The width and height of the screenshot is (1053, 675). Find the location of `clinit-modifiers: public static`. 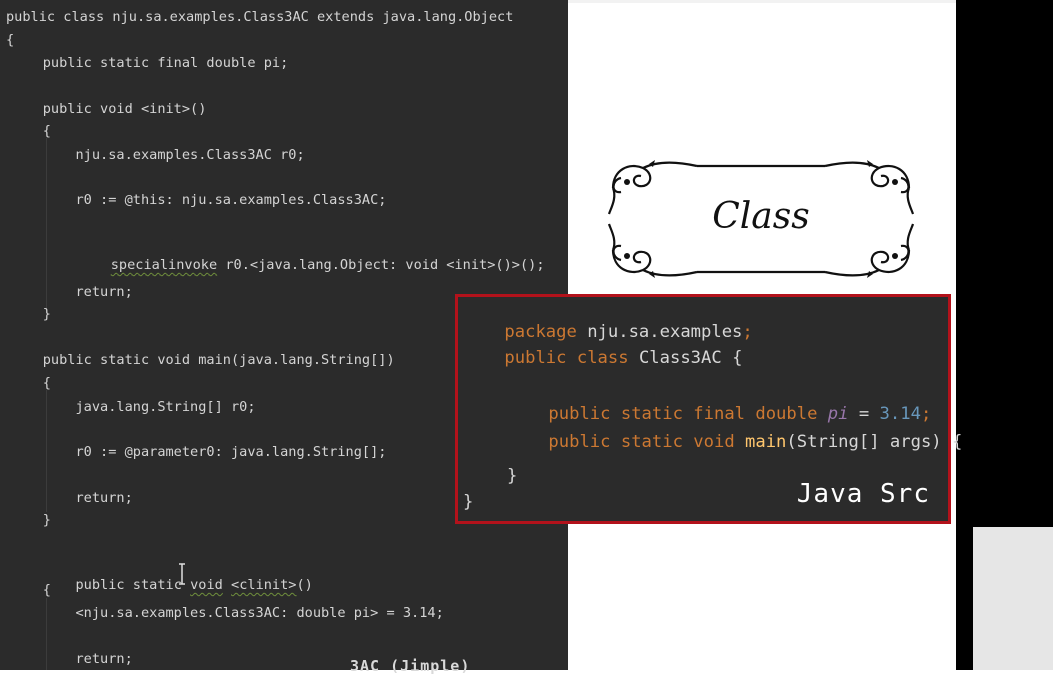

clinit-modifiers: public static is located at coordinates (116, 585).